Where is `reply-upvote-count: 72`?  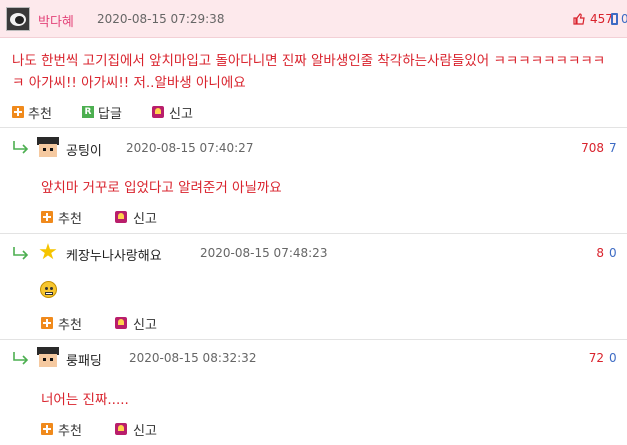 reply-upvote-count: 72 is located at coordinates (589, 358).